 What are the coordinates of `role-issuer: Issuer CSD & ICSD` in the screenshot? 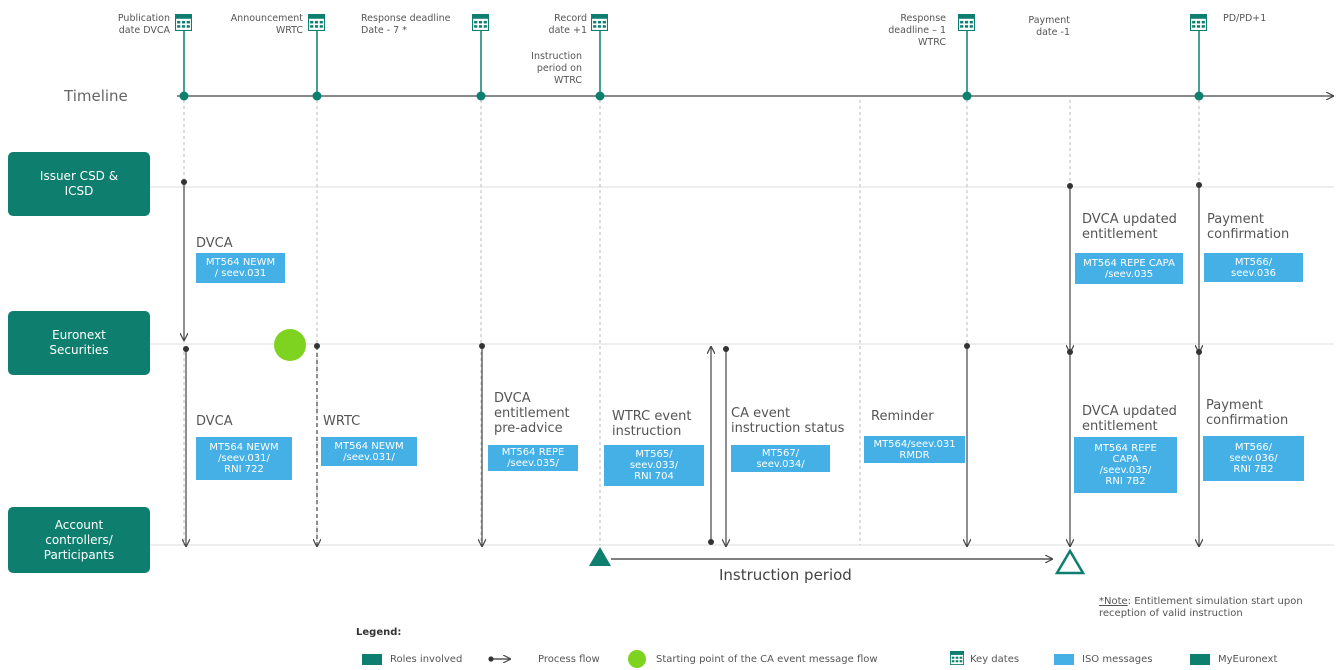 It's located at (79, 184).